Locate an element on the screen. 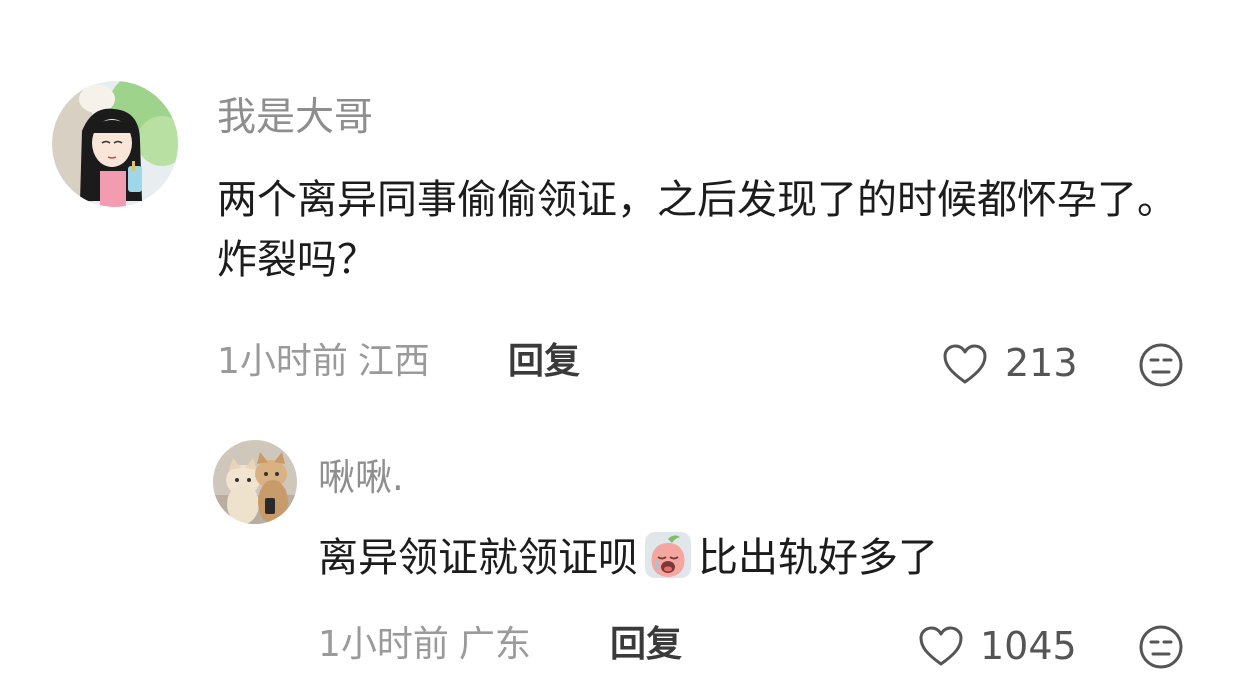  reply-username: 啾啾. is located at coordinates (361, 477).